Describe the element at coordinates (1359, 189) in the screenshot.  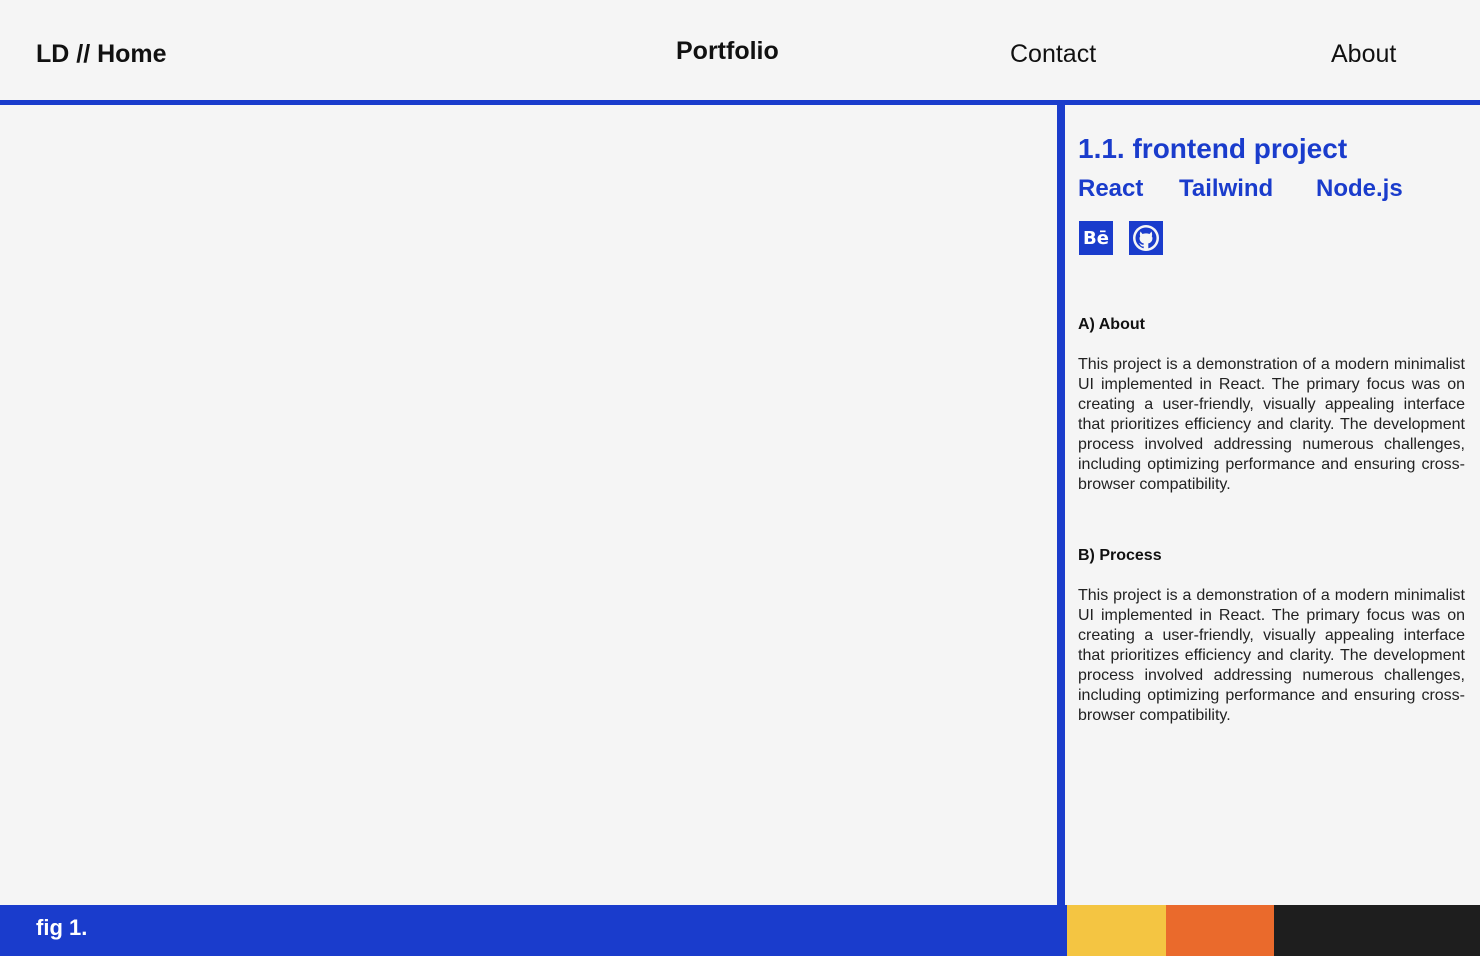
I see `tag-nodejs: Node.js` at that location.